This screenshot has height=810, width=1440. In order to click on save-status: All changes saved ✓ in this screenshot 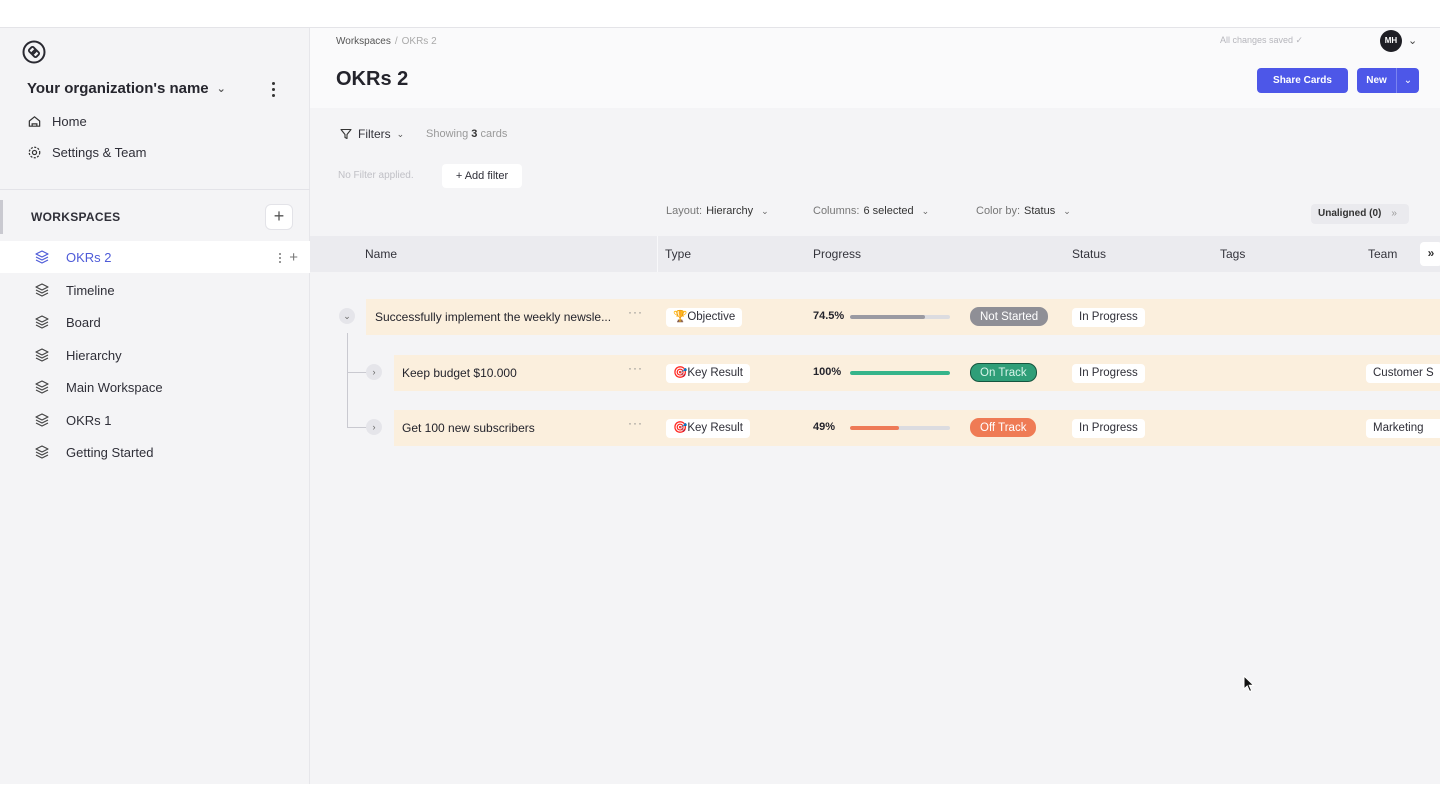, I will do `click(1262, 40)`.